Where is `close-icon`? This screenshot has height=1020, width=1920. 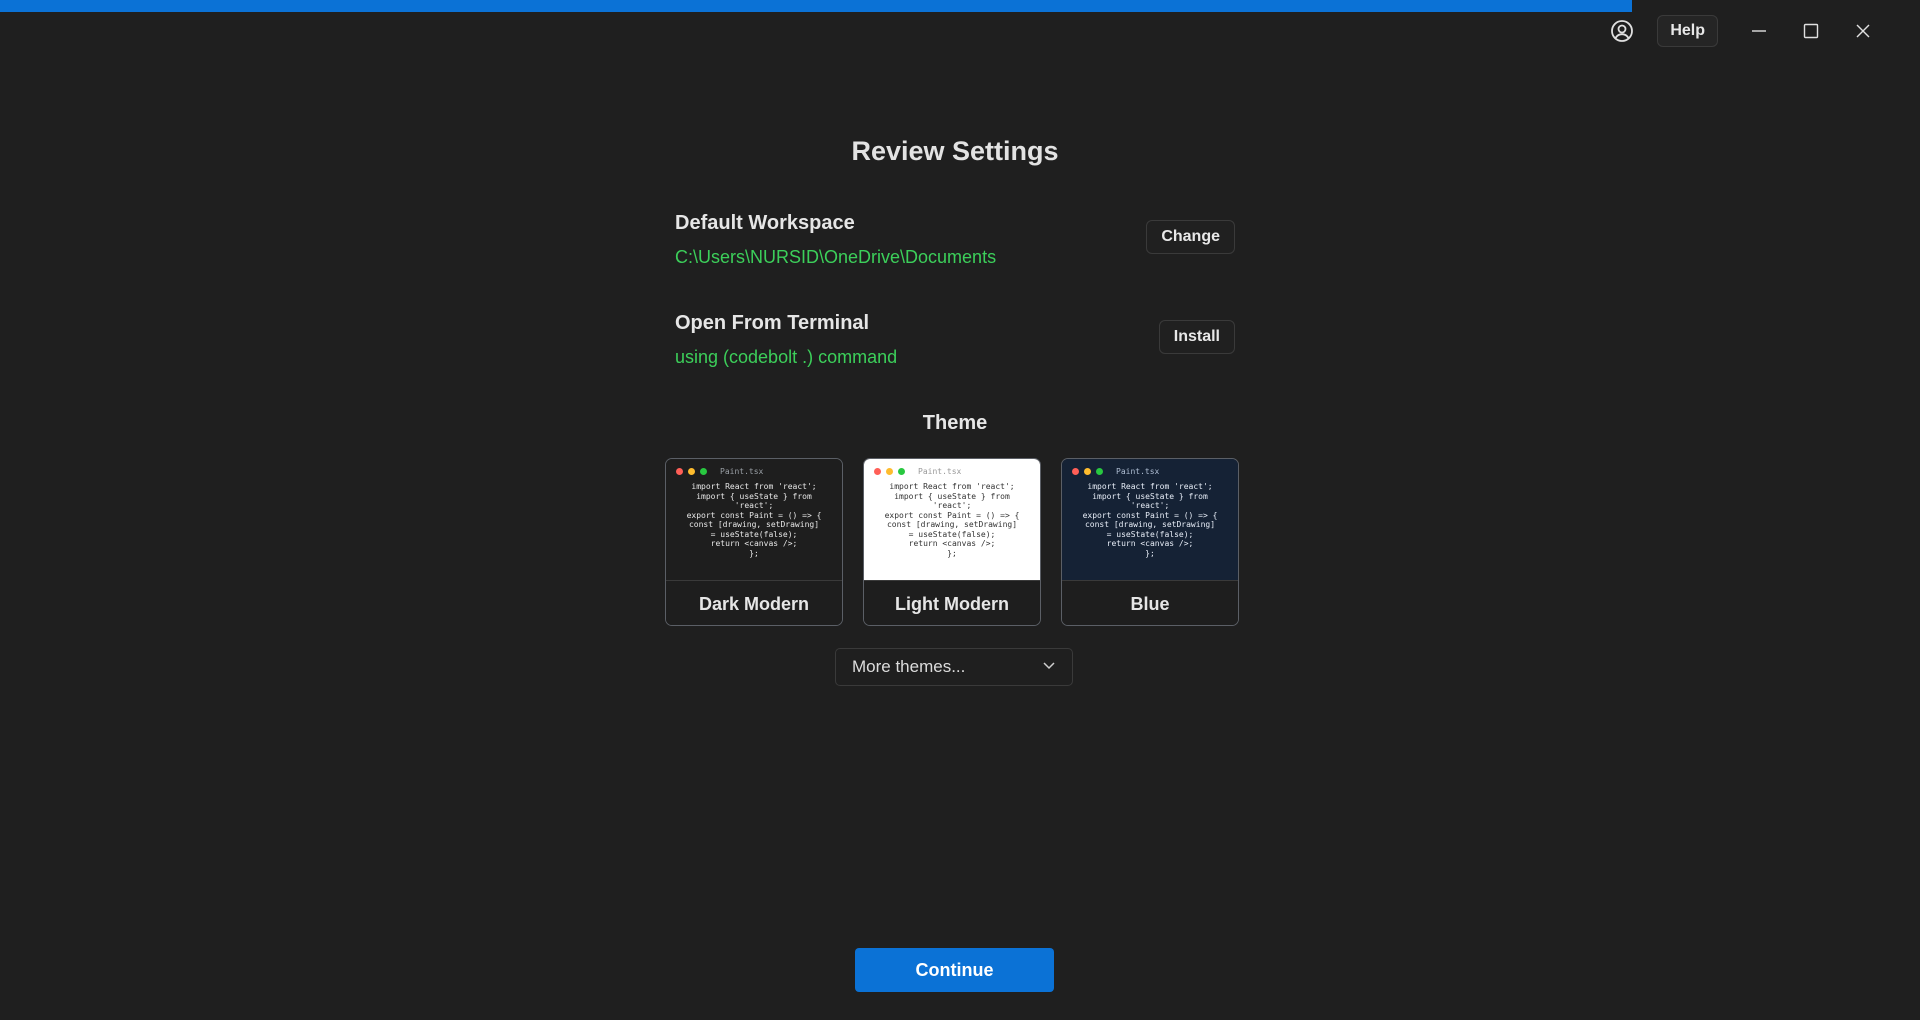 close-icon is located at coordinates (1863, 31).